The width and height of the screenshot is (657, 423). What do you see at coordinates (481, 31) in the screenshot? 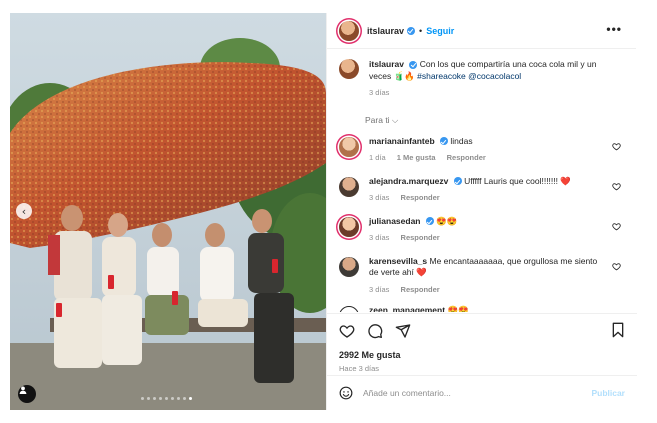
I see `post-header: itslaurav • Seguir •••` at bounding box center [481, 31].